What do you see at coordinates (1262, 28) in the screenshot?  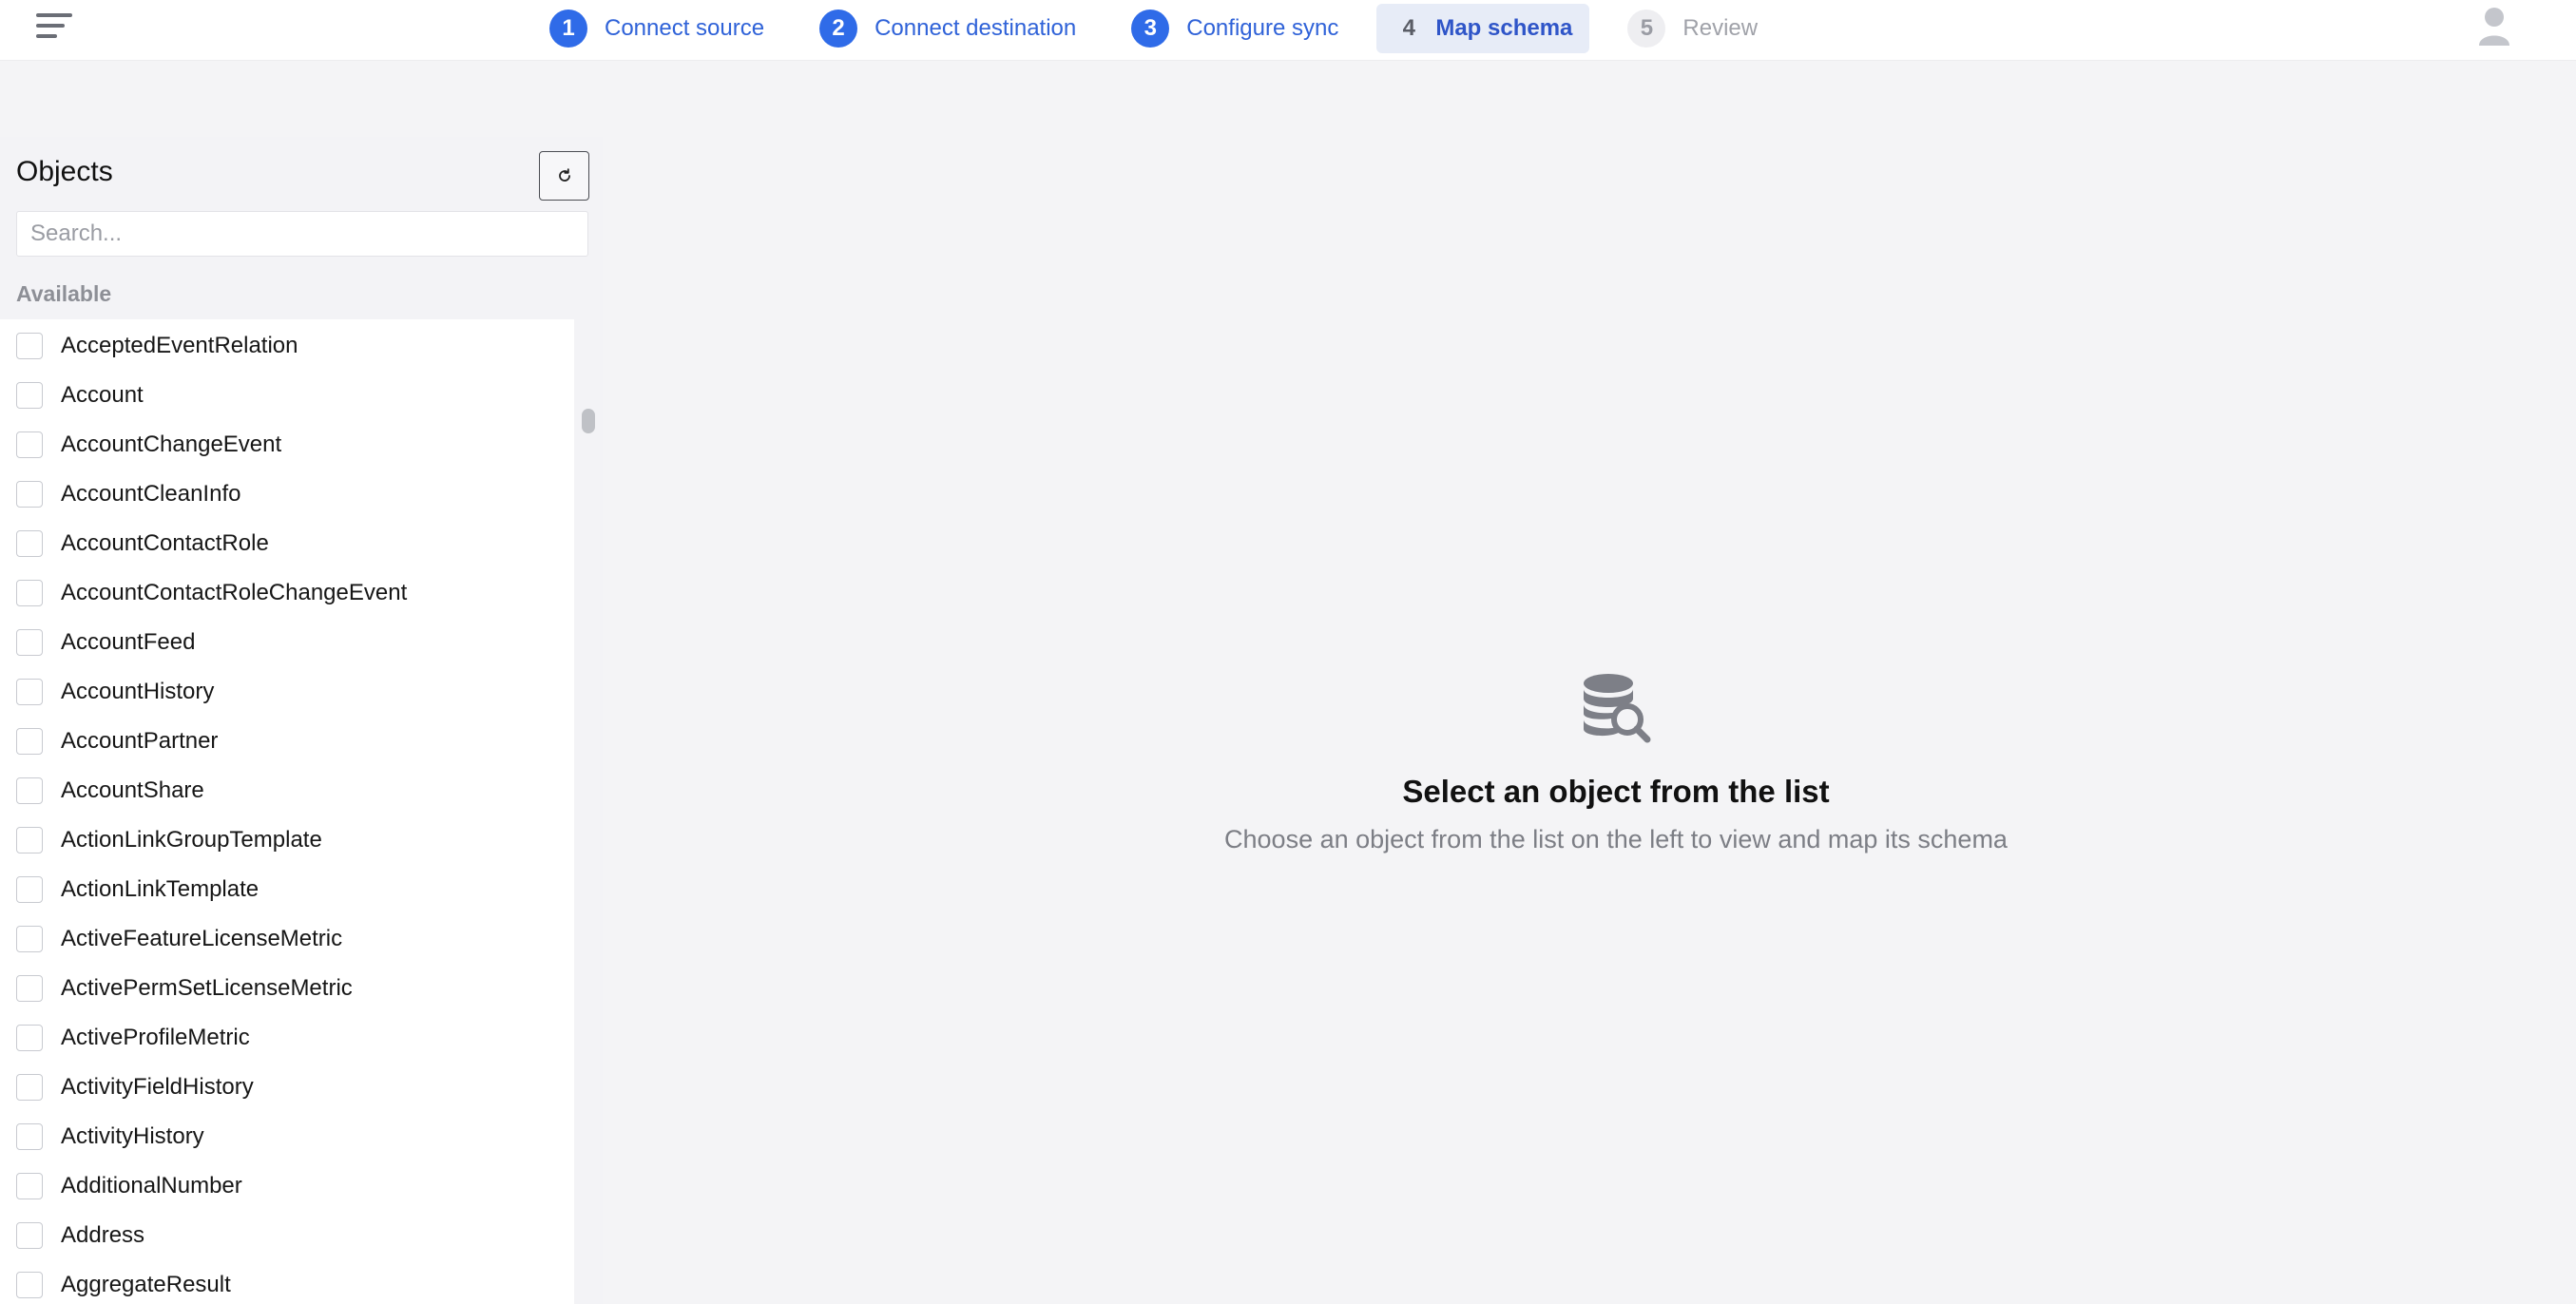 I see `step-label: Configure sync` at bounding box center [1262, 28].